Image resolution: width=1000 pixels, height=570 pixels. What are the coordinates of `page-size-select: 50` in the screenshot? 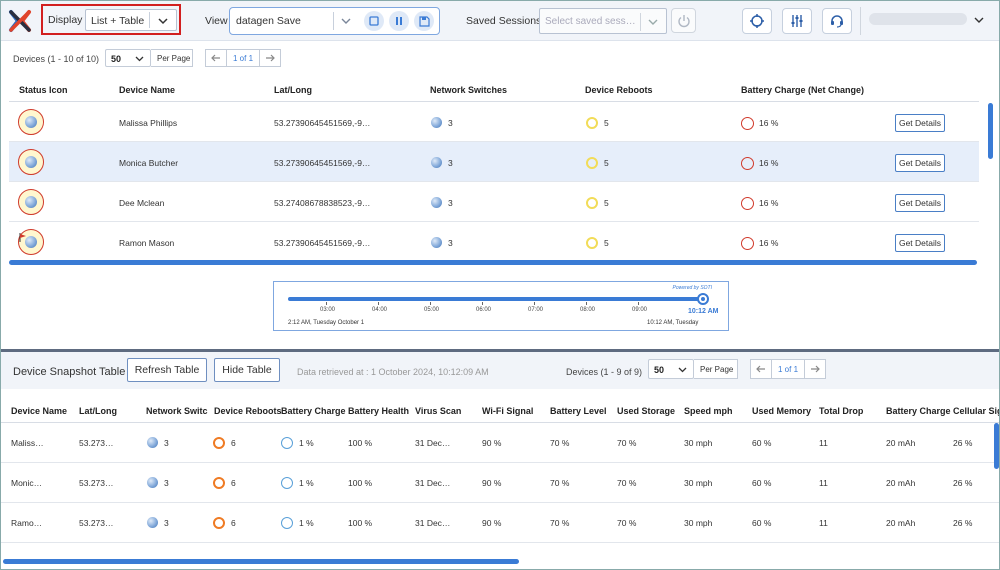 It's located at (128, 58).